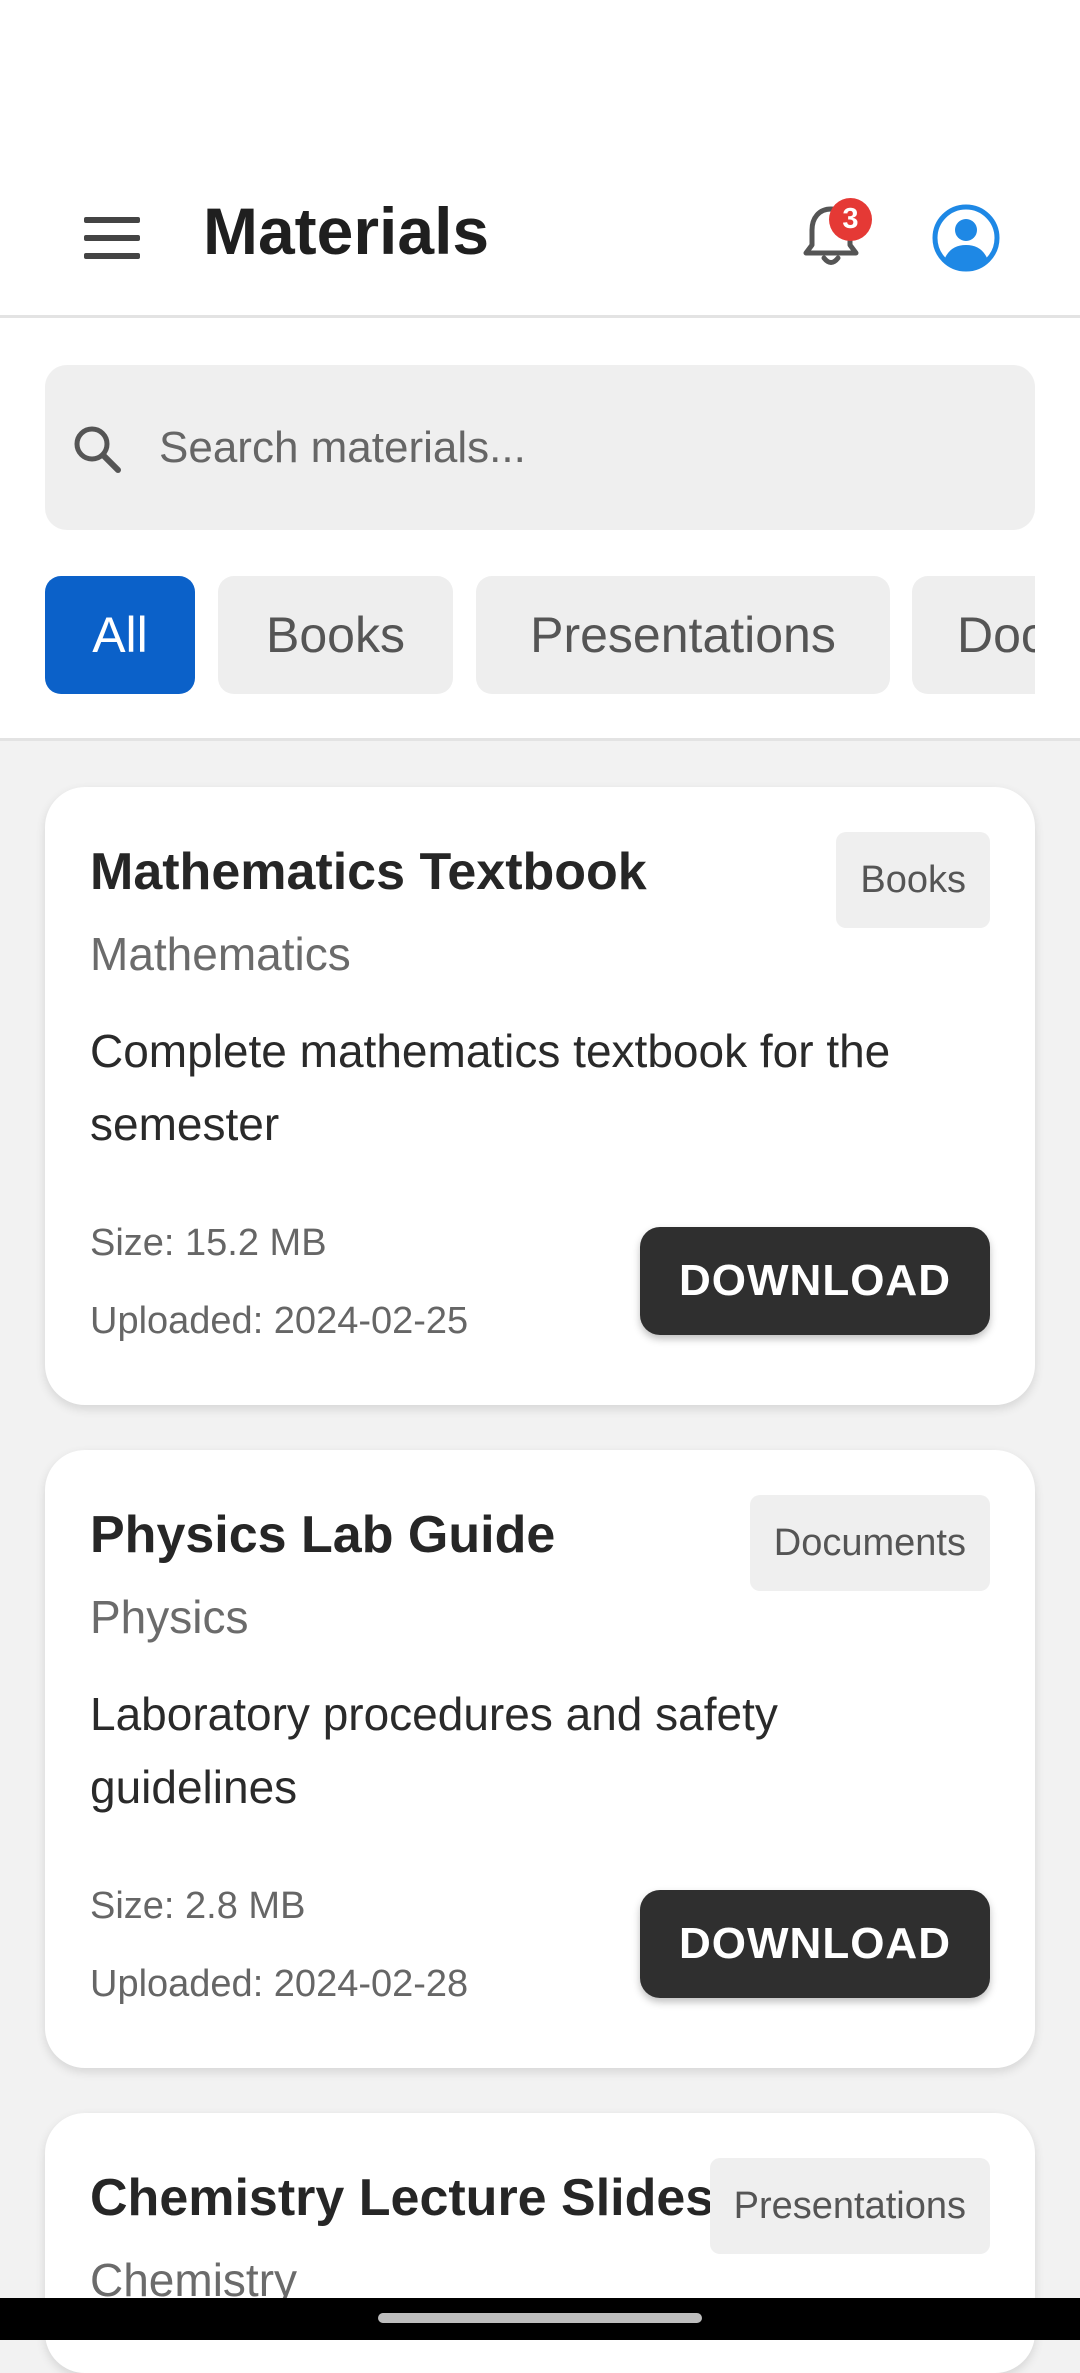  Describe the element at coordinates (368, 872) in the screenshot. I see `material-title: Mathematics Textbook` at that location.